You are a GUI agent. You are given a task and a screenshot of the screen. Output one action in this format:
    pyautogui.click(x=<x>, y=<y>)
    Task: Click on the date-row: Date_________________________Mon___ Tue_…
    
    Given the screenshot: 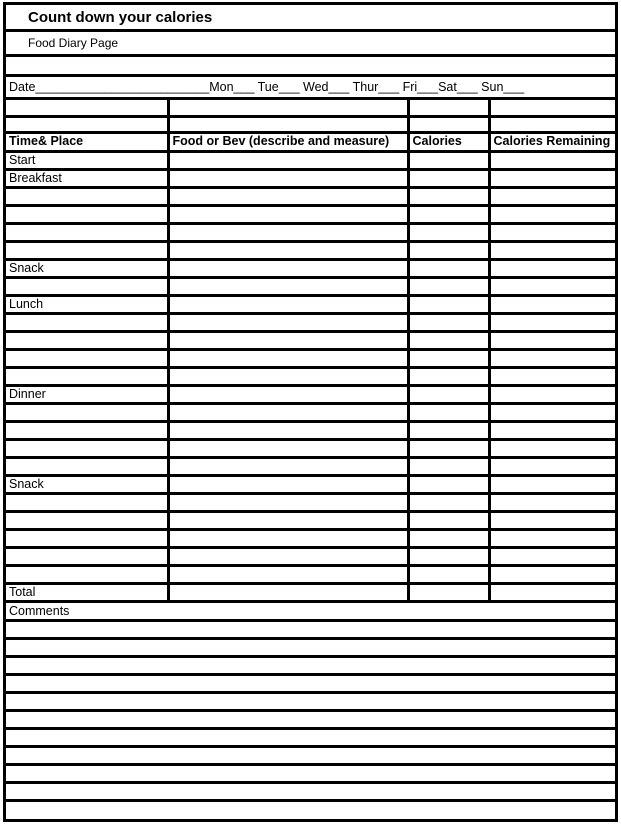 What is the action you would take?
    pyautogui.click(x=310, y=87)
    